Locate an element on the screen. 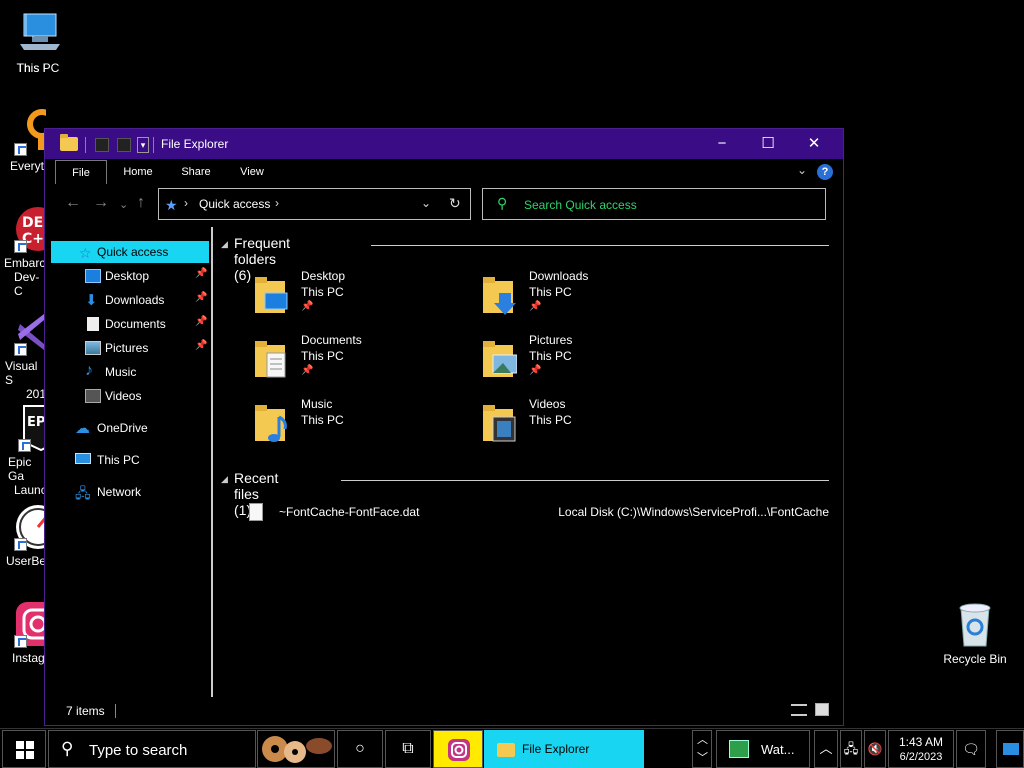  folder-tile-videos: Videos This PC is located at coordinates (581, 425).